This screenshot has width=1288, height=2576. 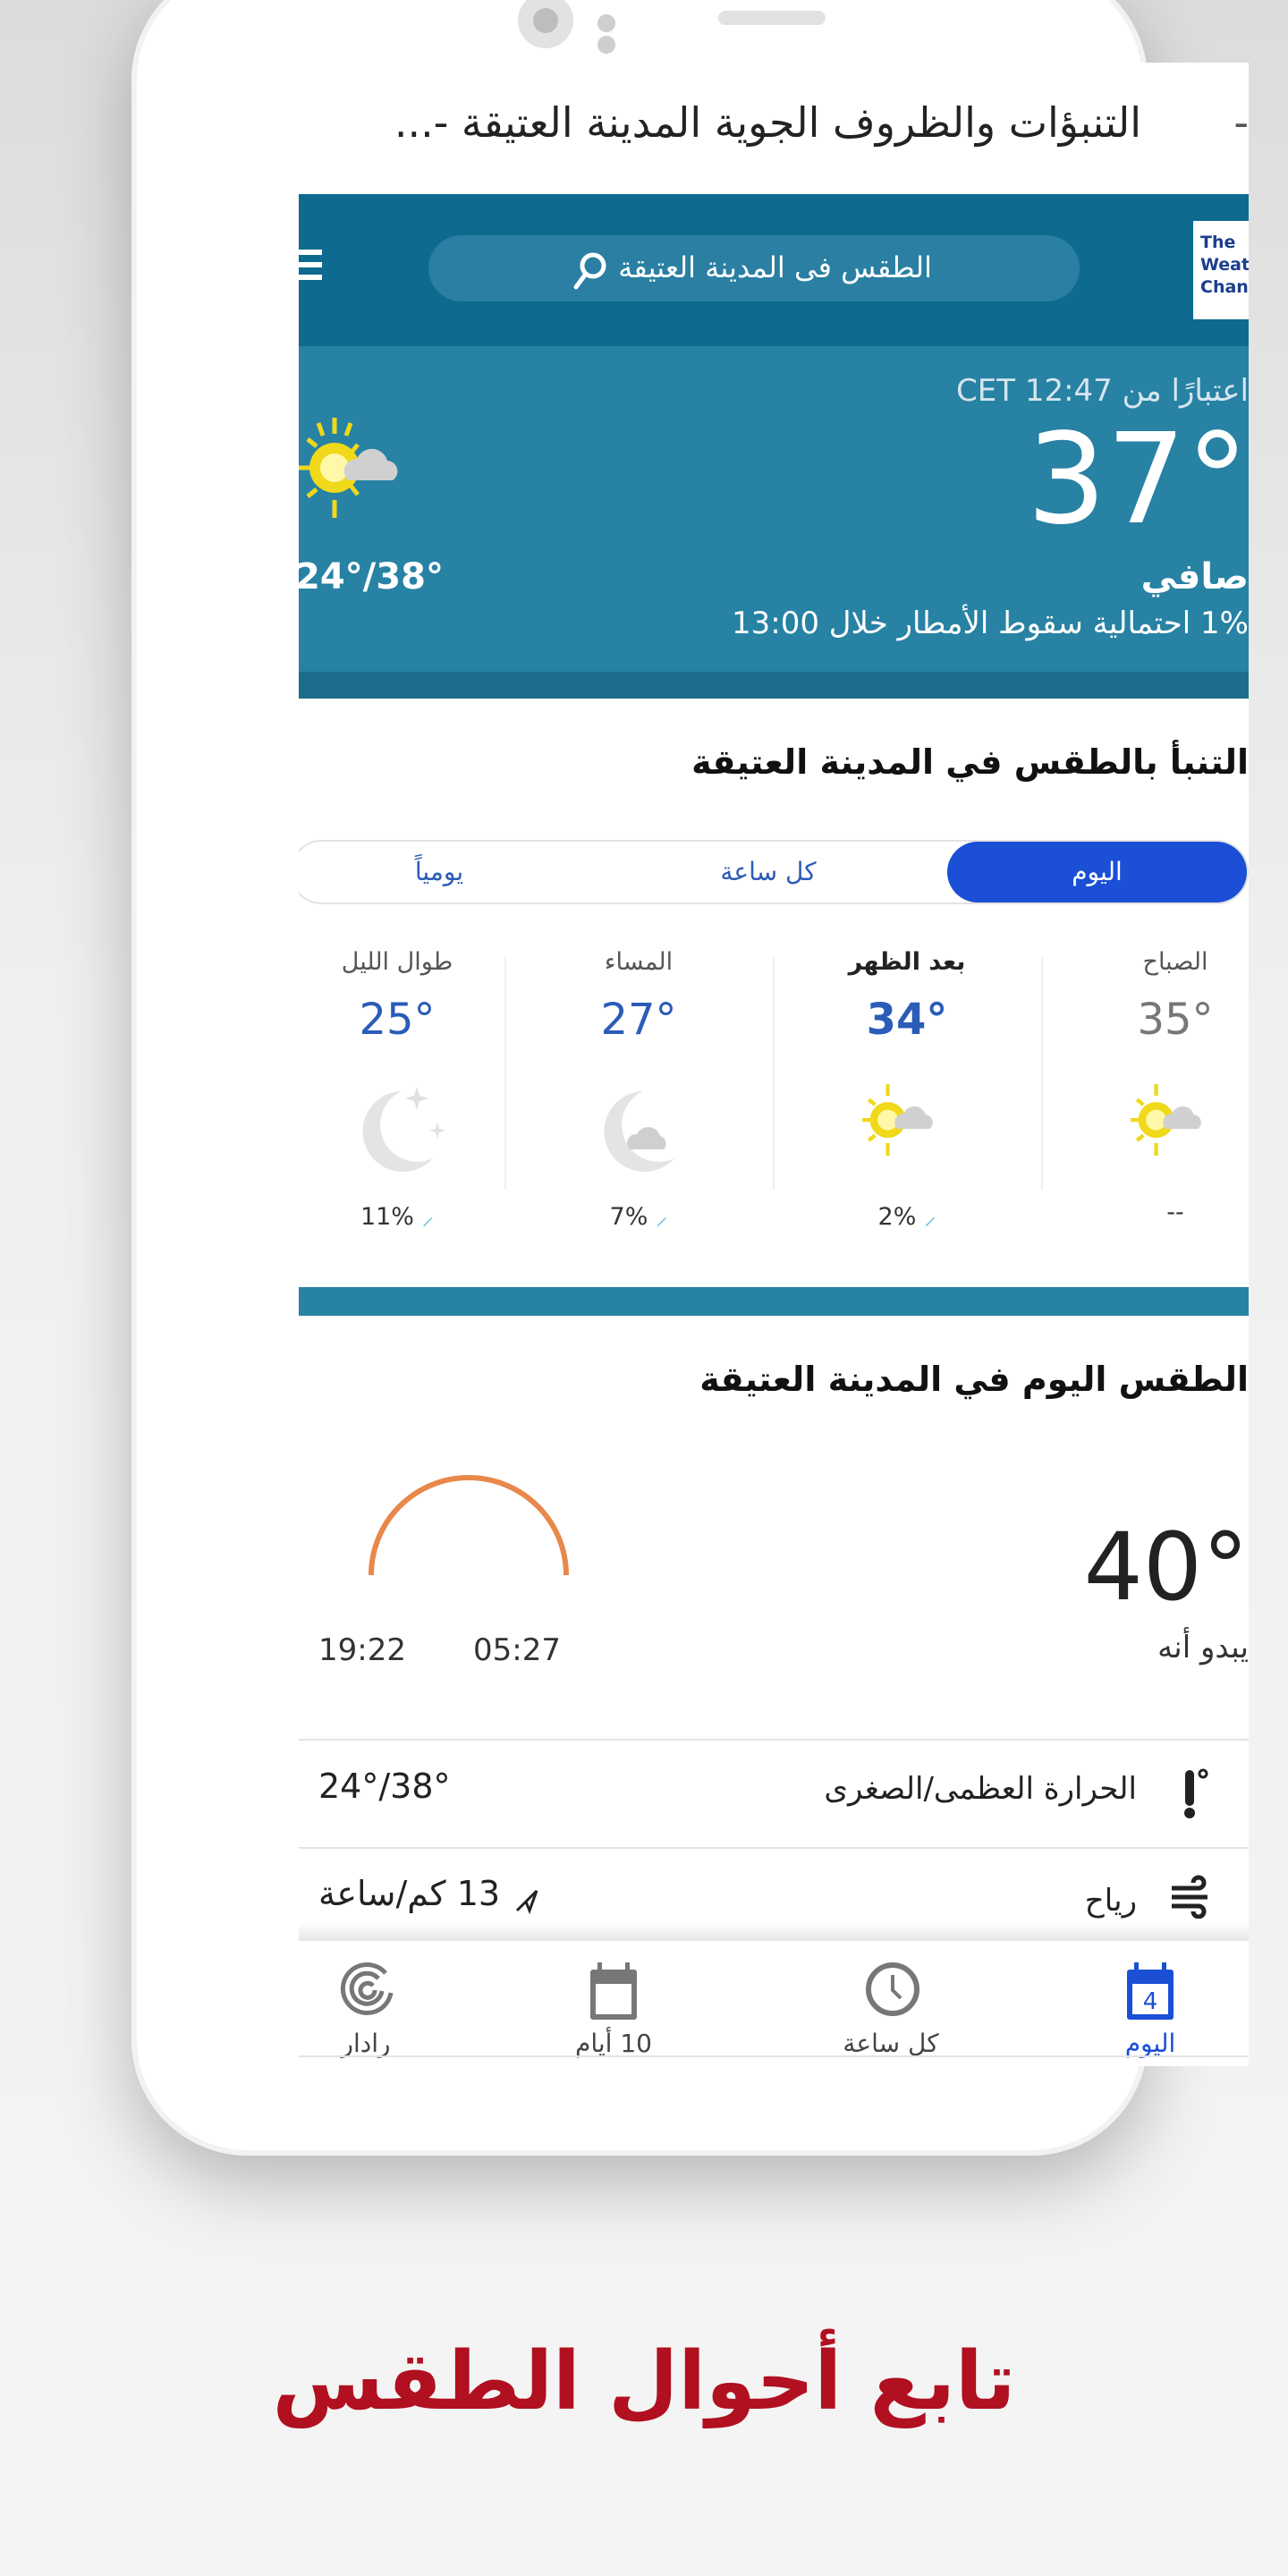 I want to click on row-value: 13 كم/ساعة, so click(x=409, y=1893).